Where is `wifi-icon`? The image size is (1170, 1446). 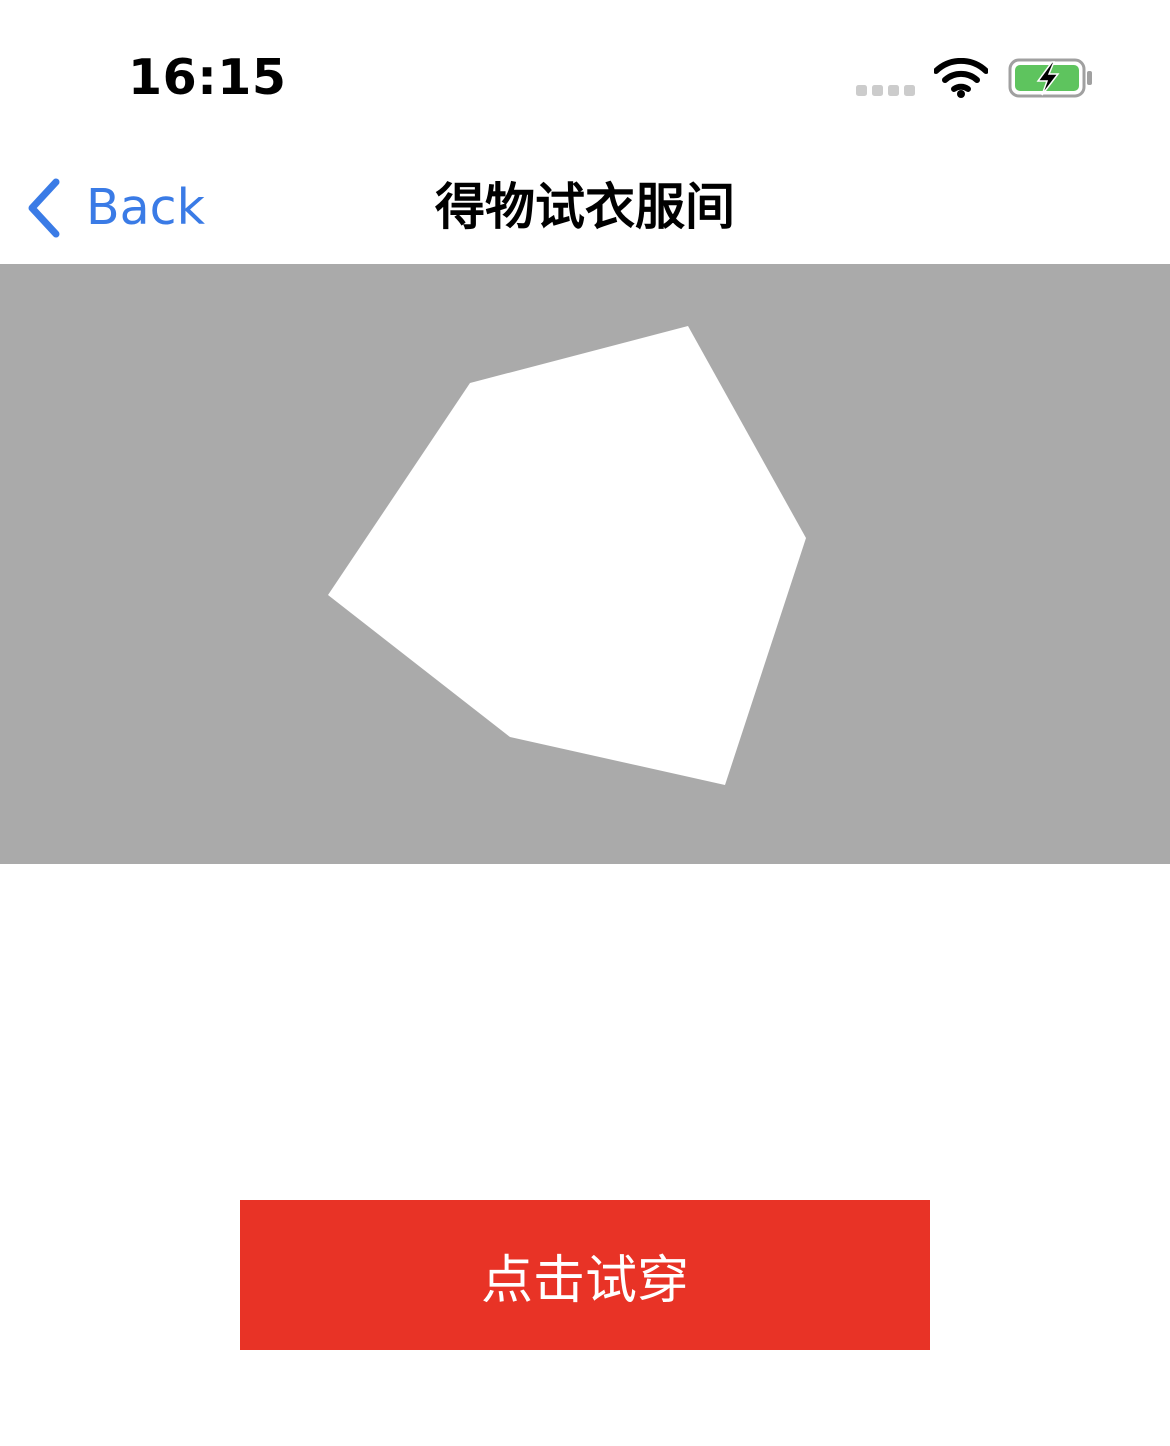 wifi-icon is located at coordinates (961, 78).